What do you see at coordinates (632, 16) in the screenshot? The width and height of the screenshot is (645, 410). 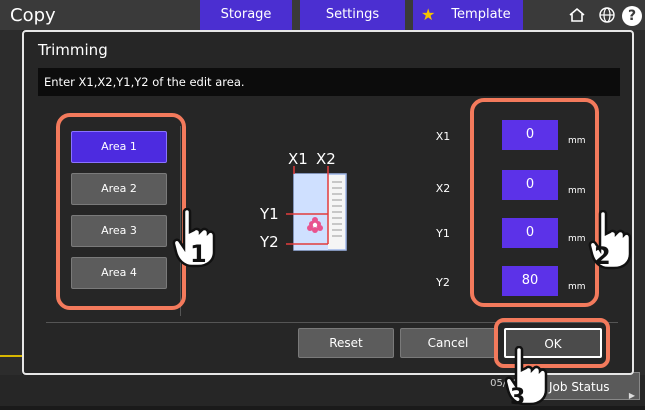 I see `help-icon: ?` at bounding box center [632, 16].